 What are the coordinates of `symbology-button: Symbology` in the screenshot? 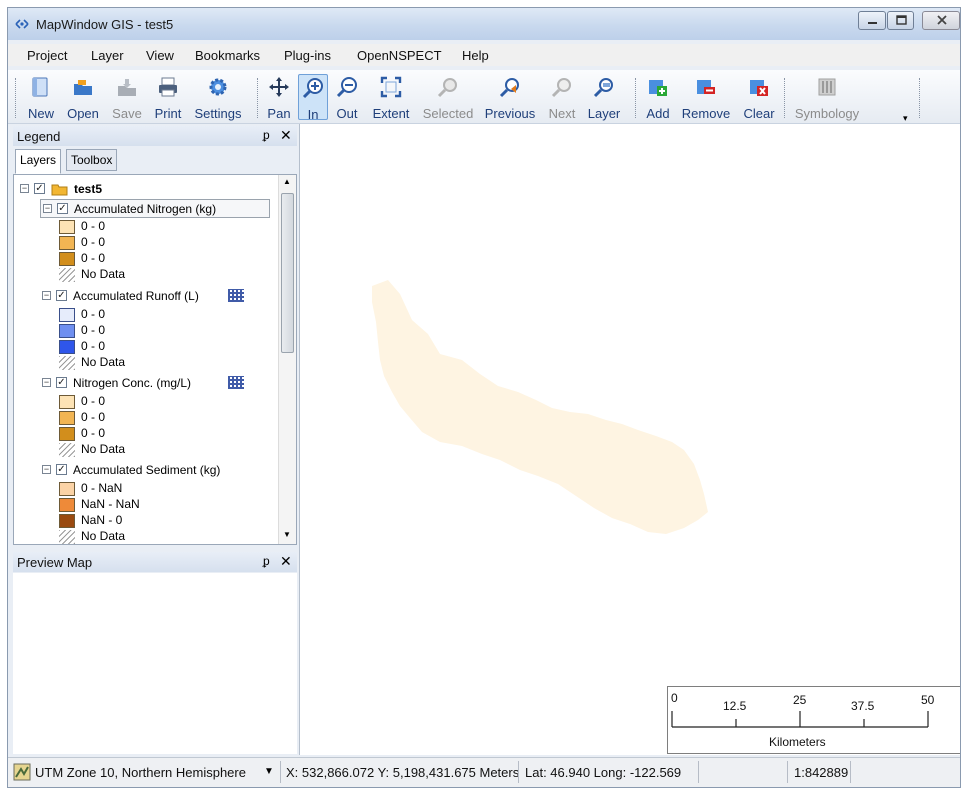 It's located at (827, 97).